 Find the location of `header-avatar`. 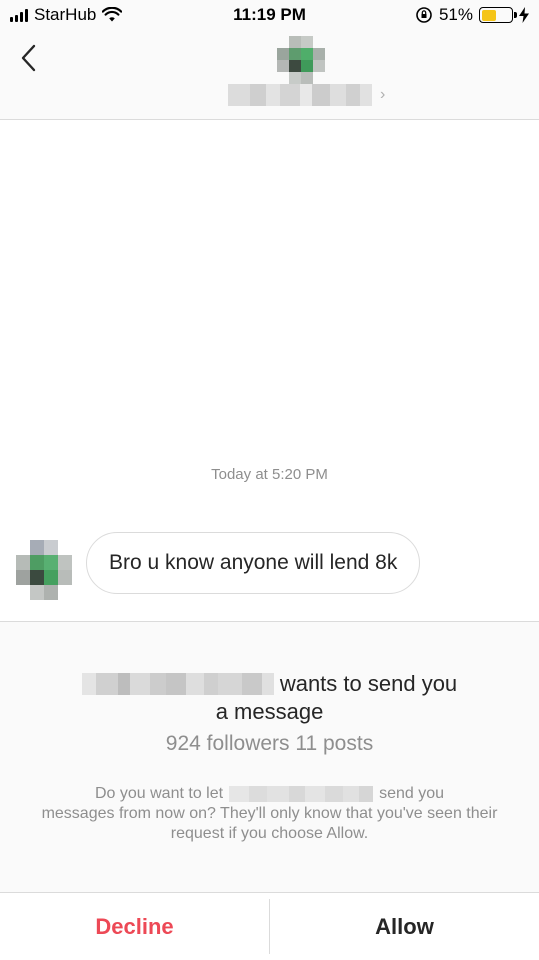

header-avatar is located at coordinates (301, 60).